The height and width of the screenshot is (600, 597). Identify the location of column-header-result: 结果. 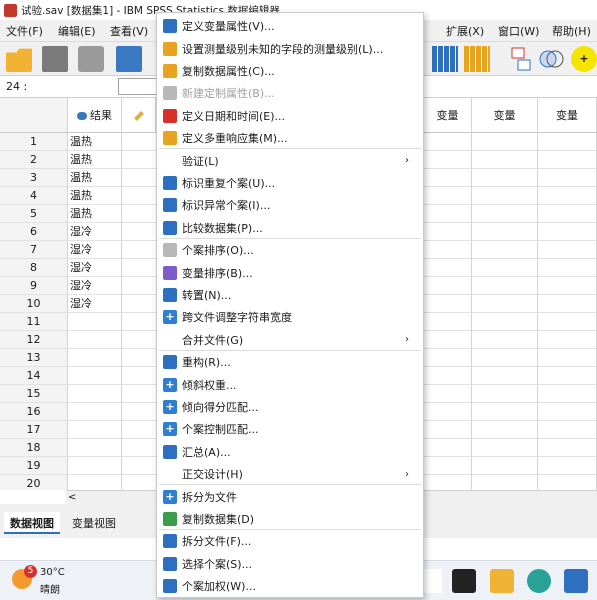
(95, 115).